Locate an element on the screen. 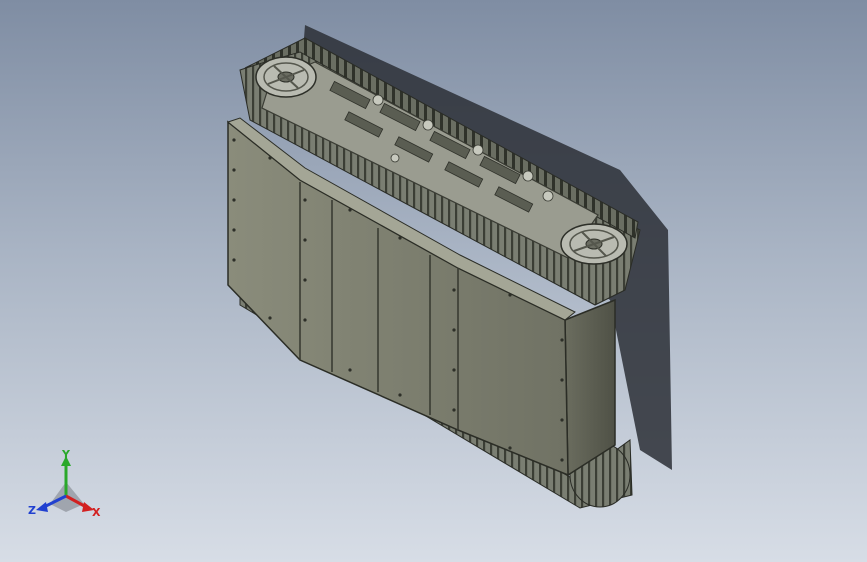  chassis-end-panel is located at coordinates (590, 387).